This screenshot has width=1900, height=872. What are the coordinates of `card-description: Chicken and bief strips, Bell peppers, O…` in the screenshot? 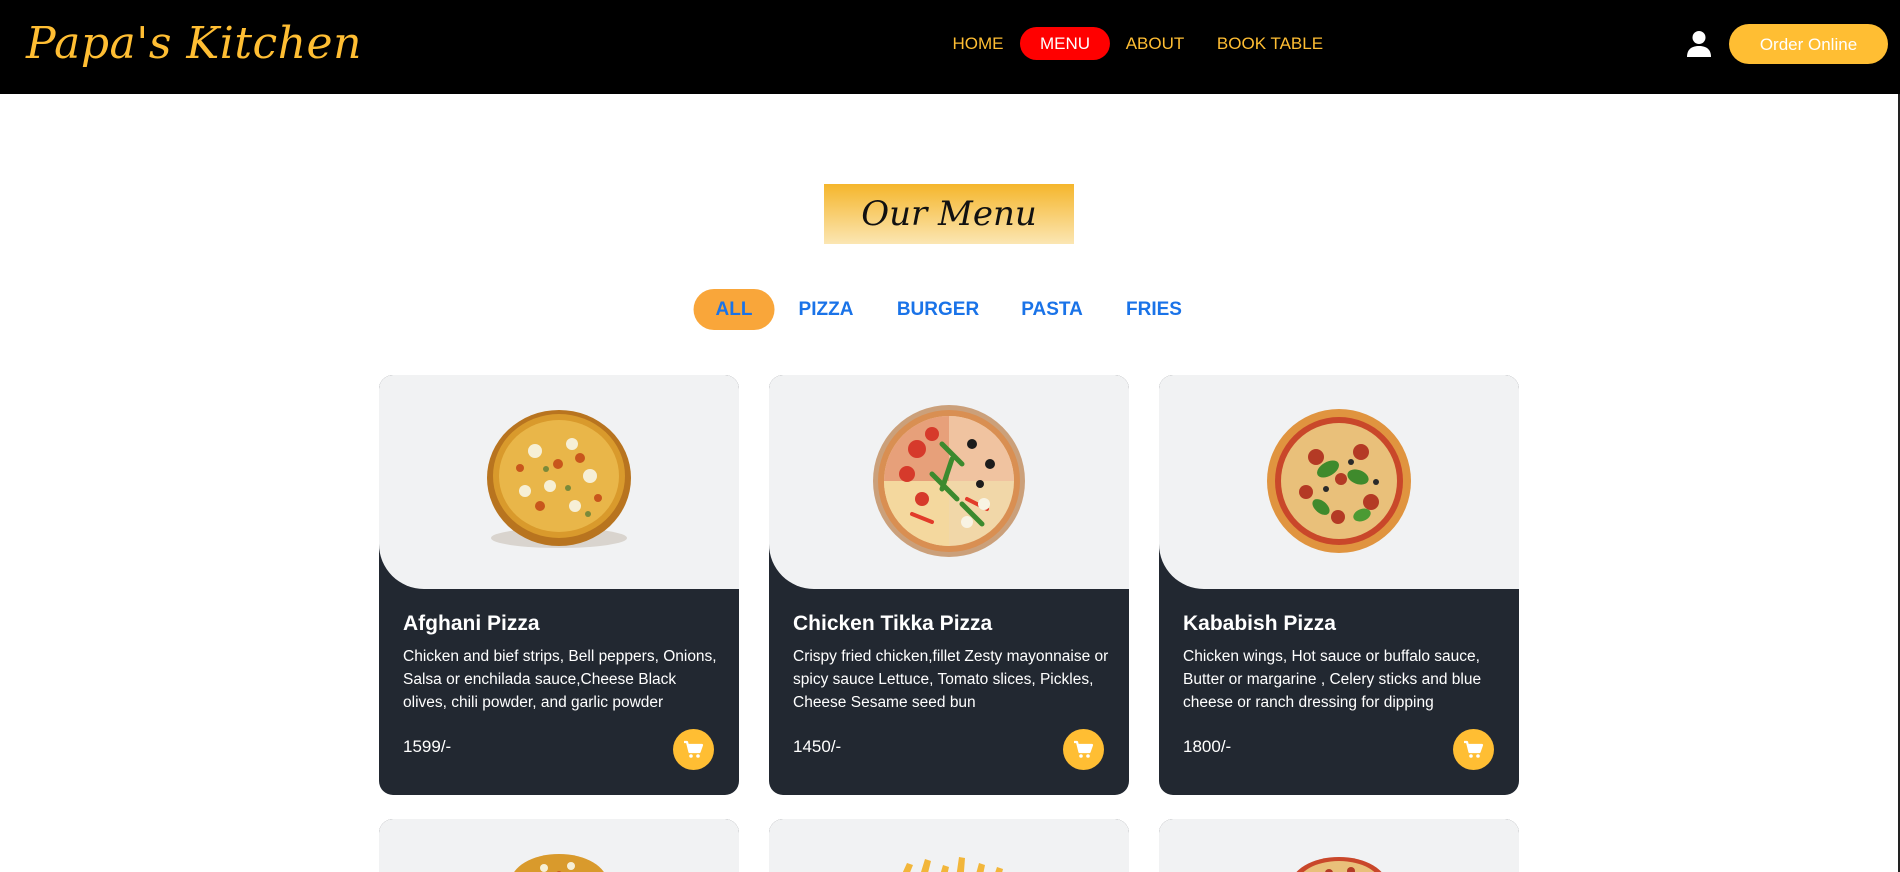 It's located at (560, 679).